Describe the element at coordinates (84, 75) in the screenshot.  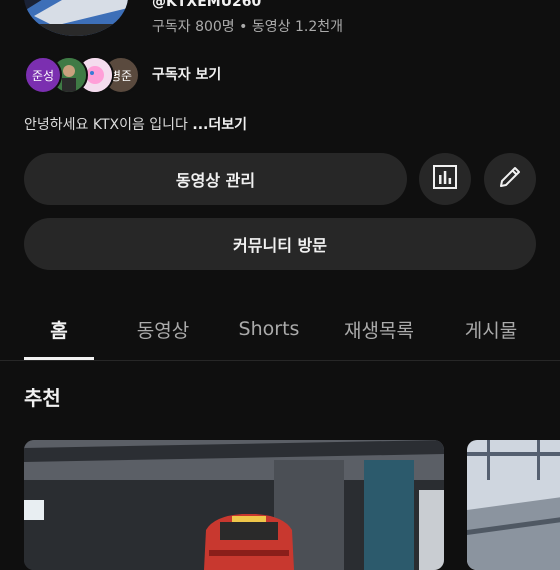
I see `subscriber-avatars: 준성 병준` at that location.